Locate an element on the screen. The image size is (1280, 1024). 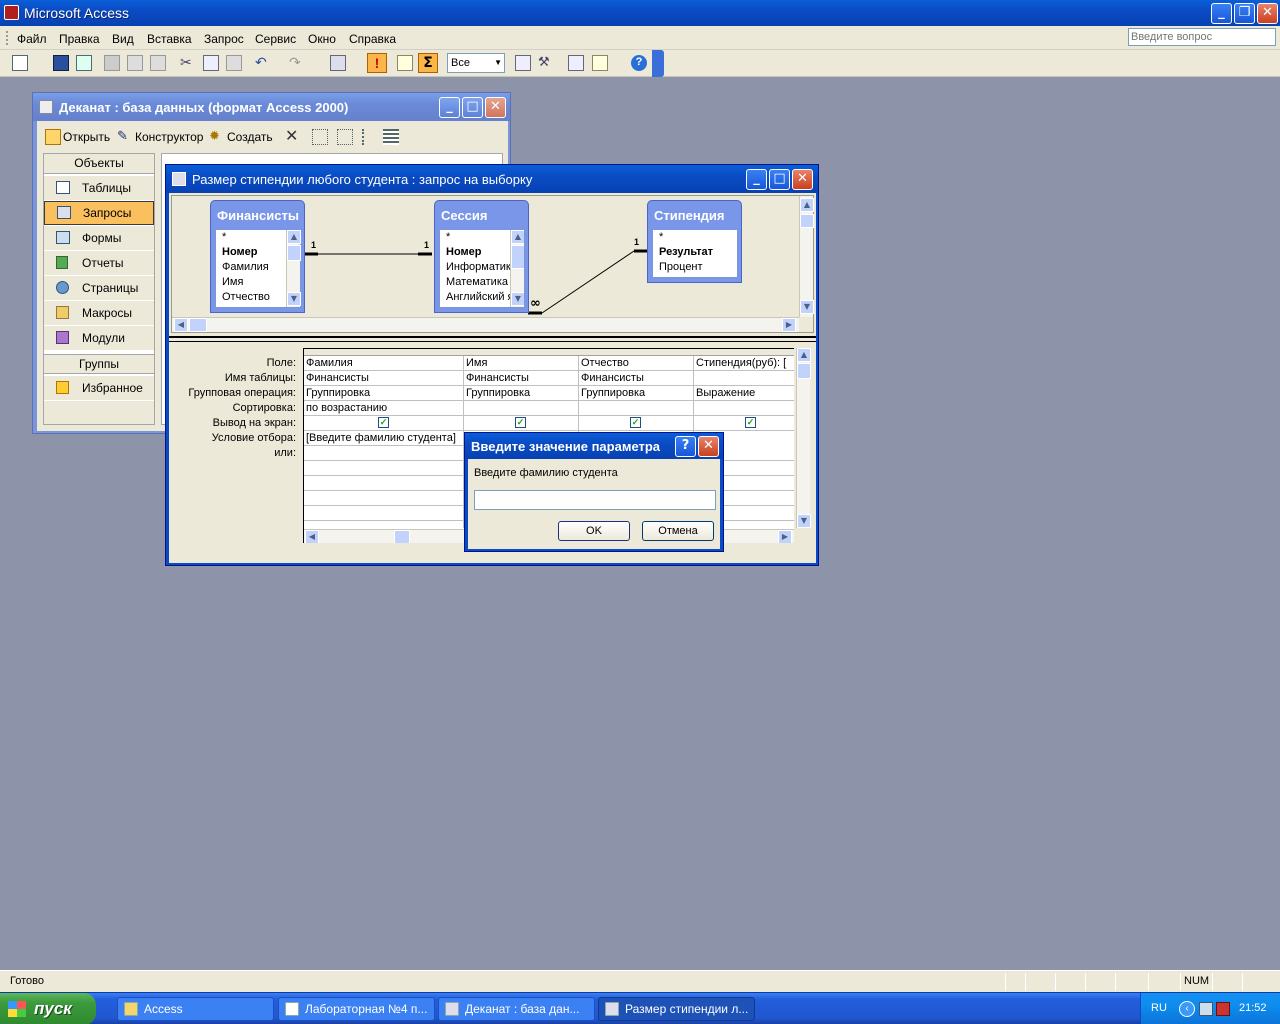
db-create-button: Создать is located at coordinates (250, 137).